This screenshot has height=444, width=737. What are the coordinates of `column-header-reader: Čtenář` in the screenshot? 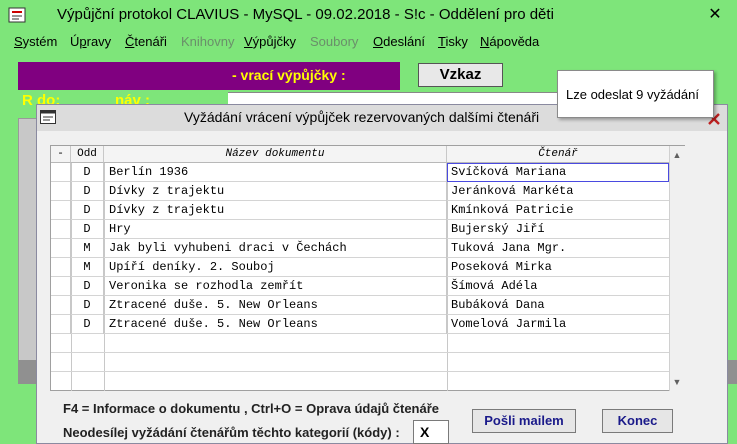 It's located at (558, 154).